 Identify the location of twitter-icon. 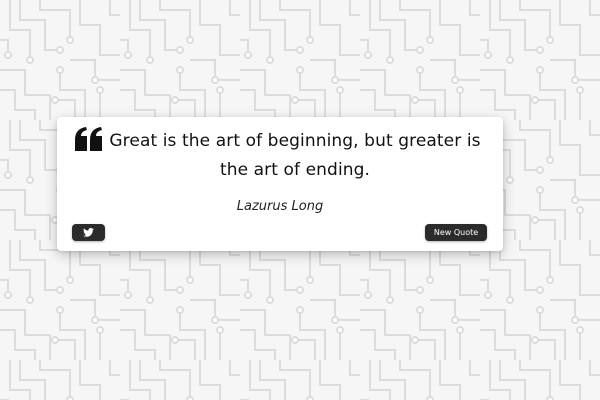
(88, 232).